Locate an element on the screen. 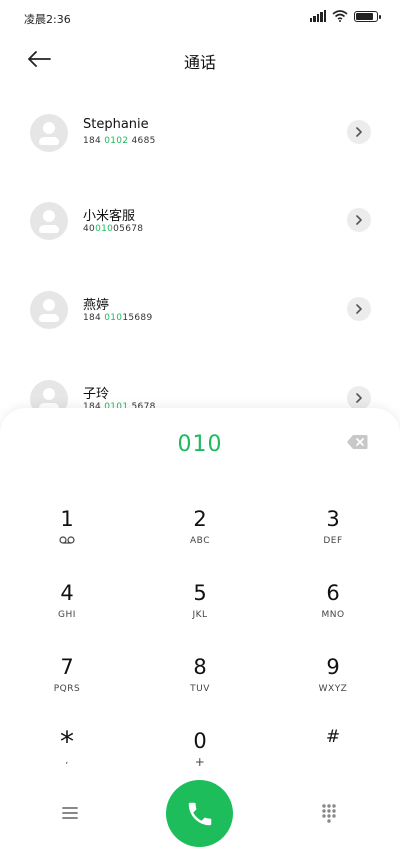 The height and width of the screenshot is (866, 400). voicemail-icon is located at coordinates (67, 541).